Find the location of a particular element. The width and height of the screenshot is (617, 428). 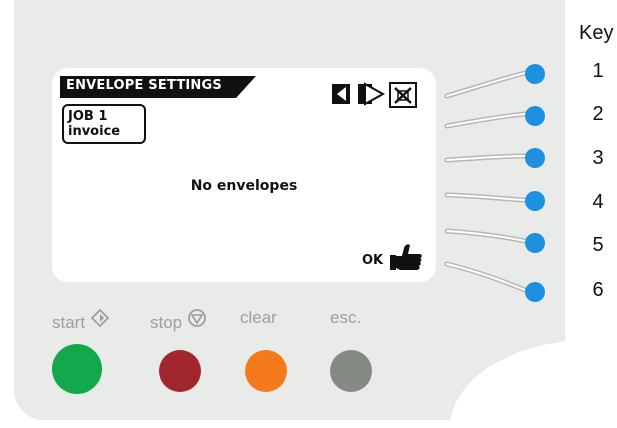

split-diamond-icon is located at coordinates (372, 94).